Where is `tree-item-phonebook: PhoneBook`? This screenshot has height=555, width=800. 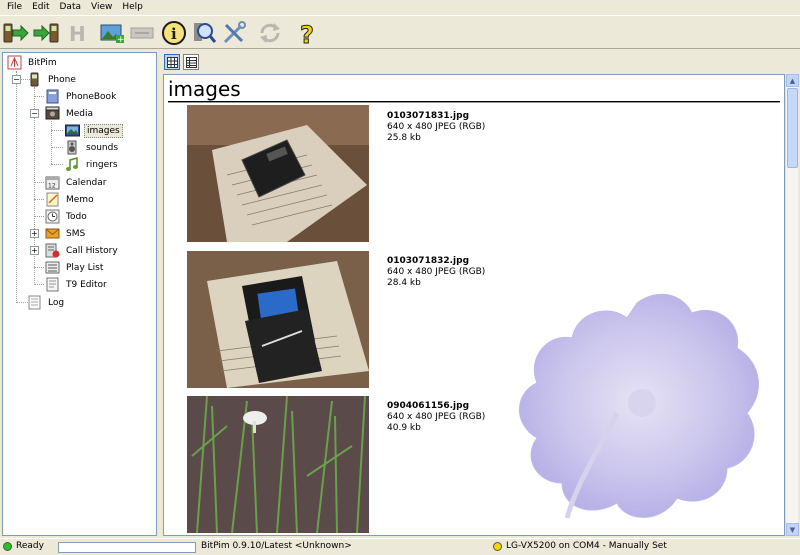 tree-item-phonebook: PhoneBook is located at coordinates (81, 96).